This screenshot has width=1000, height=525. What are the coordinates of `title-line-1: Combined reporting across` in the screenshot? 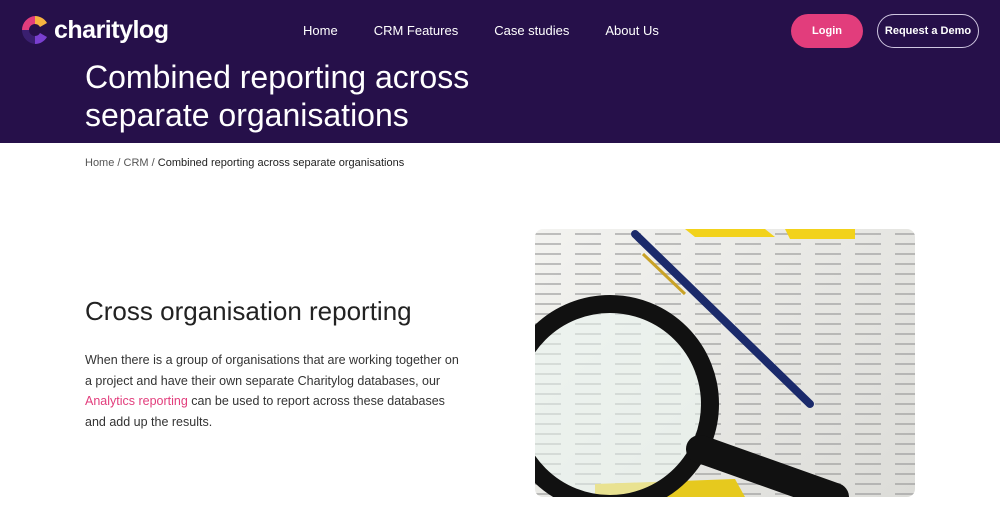 It's located at (277, 77).